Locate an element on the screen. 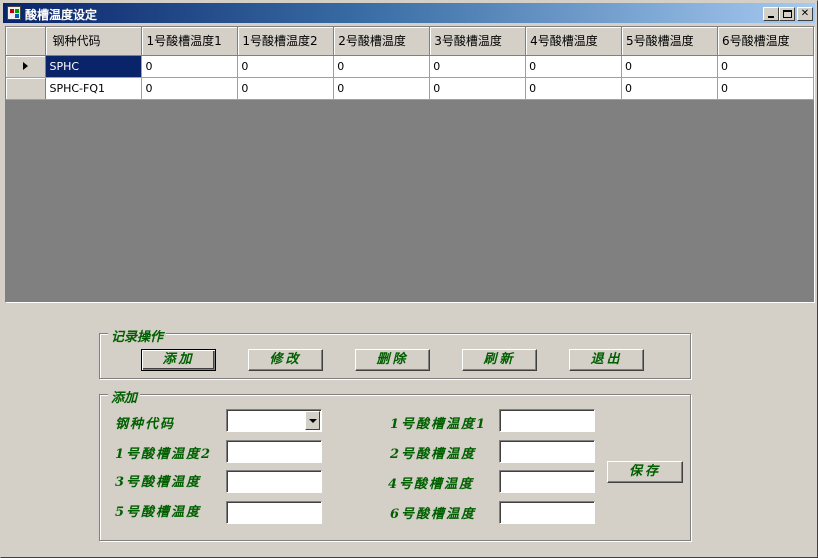 The height and width of the screenshot is (558, 818). add-button: 添加 is located at coordinates (178, 360).